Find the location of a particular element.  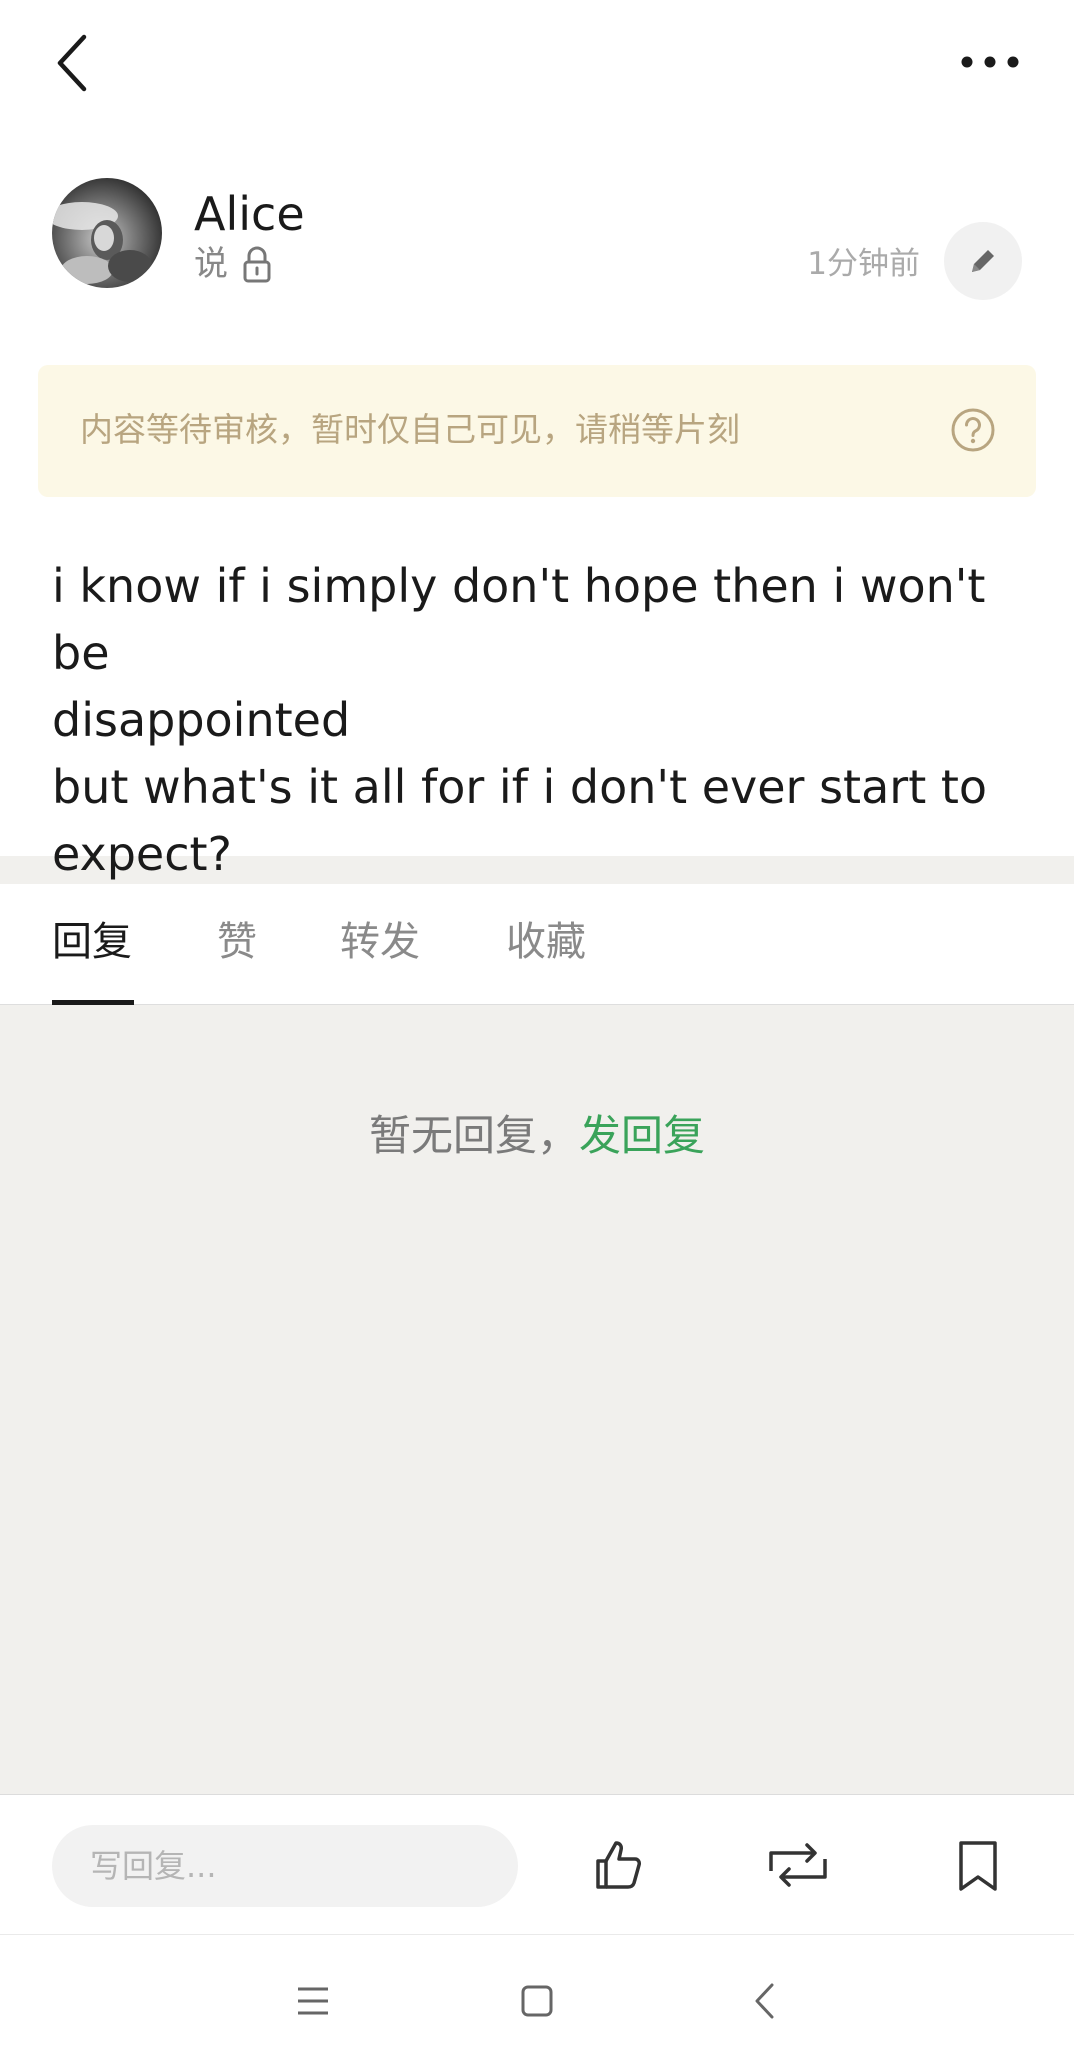

avatar-image is located at coordinates (107, 233).